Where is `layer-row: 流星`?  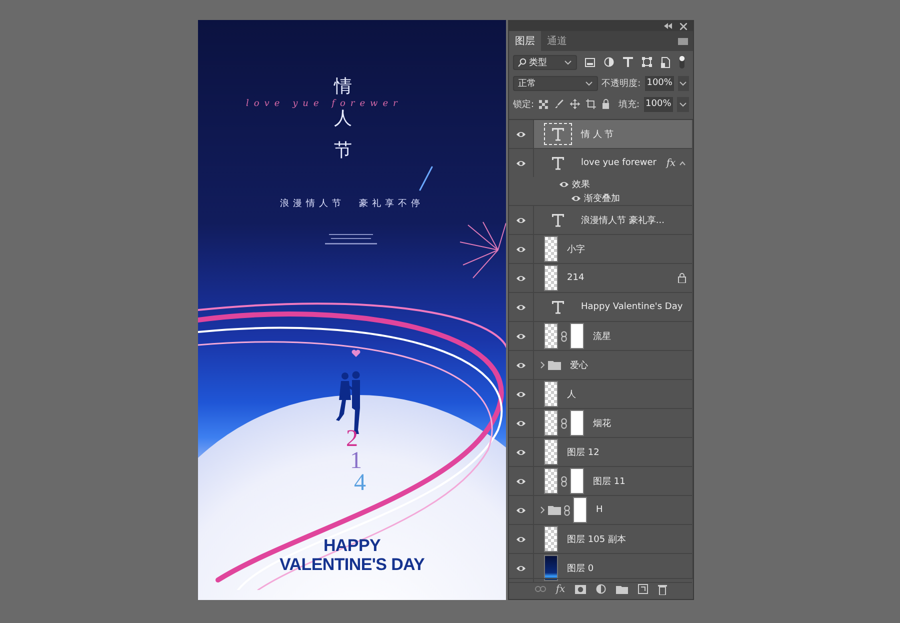 layer-row: 流星 is located at coordinates (600, 336).